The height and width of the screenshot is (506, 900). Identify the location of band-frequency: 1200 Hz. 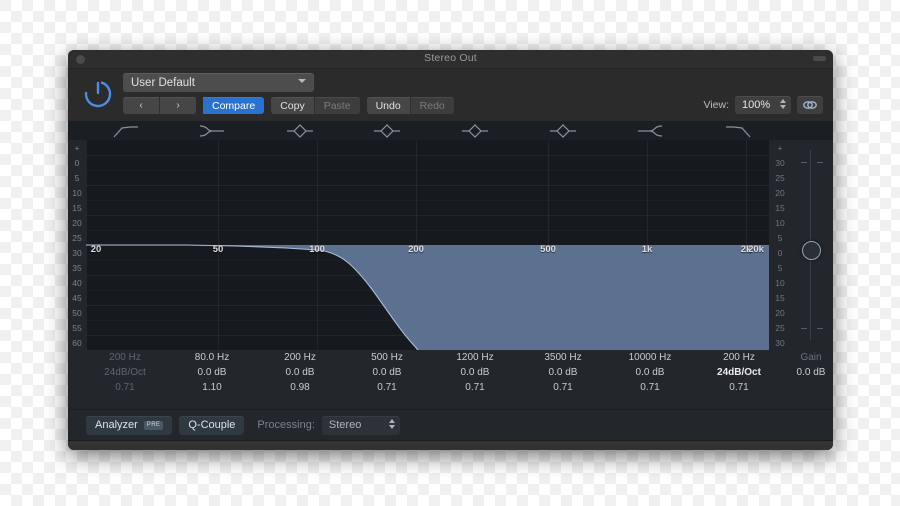
(475, 357).